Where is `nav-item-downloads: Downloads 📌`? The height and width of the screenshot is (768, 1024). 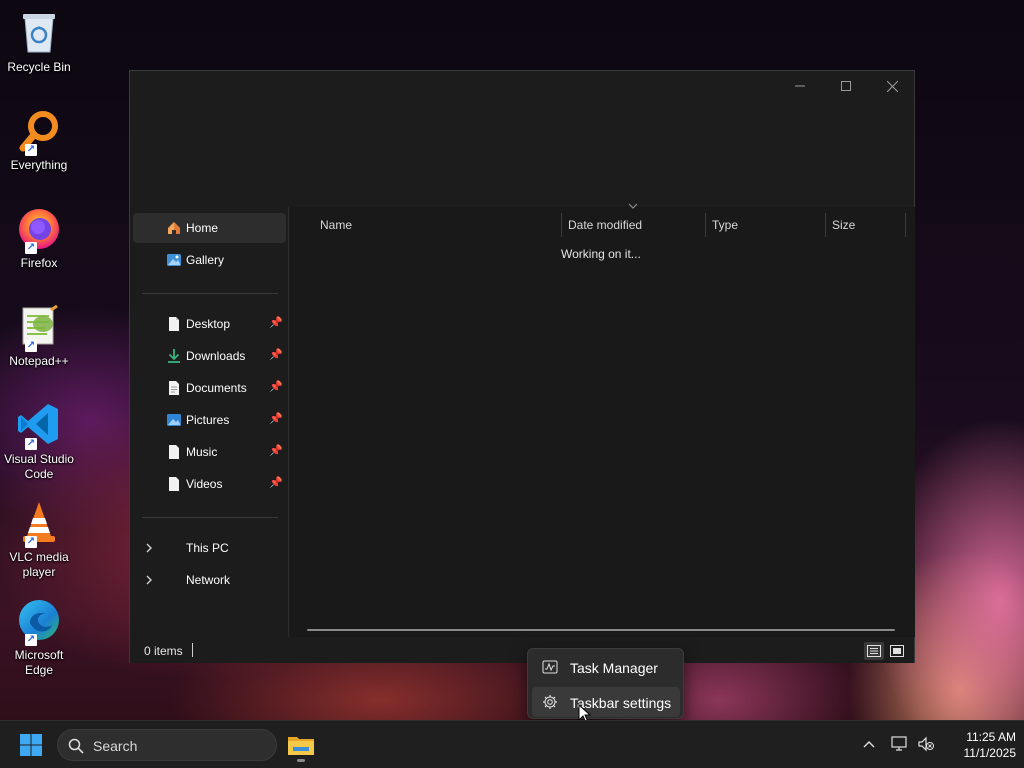 nav-item-downloads: Downloads 📌 is located at coordinates (209, 356).